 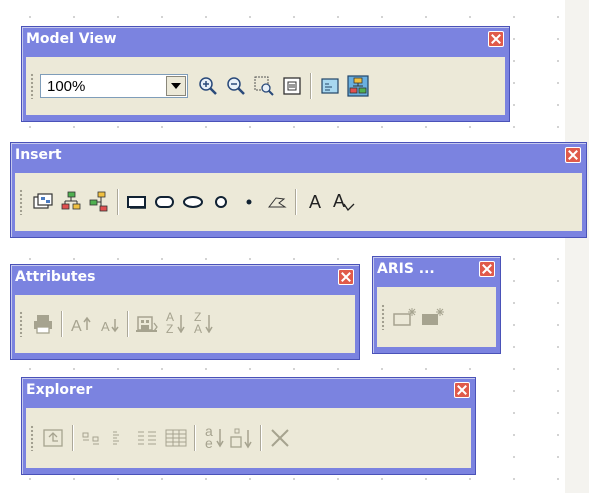 What do you see at coordinates (116, 438) in the screenshot?
I see `small-icons-icon` at bounding box center [116, 438].